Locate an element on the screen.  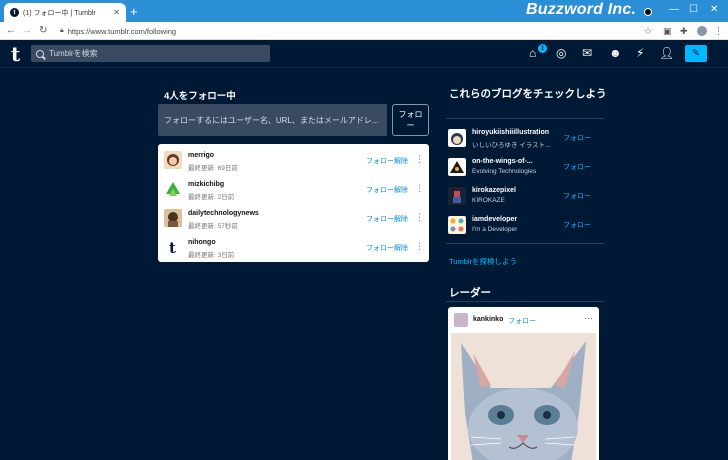
list-item: mizkichibg 最終更新: 2日前 フォロー解除 ⋮ is located at coordinates (293, 189).